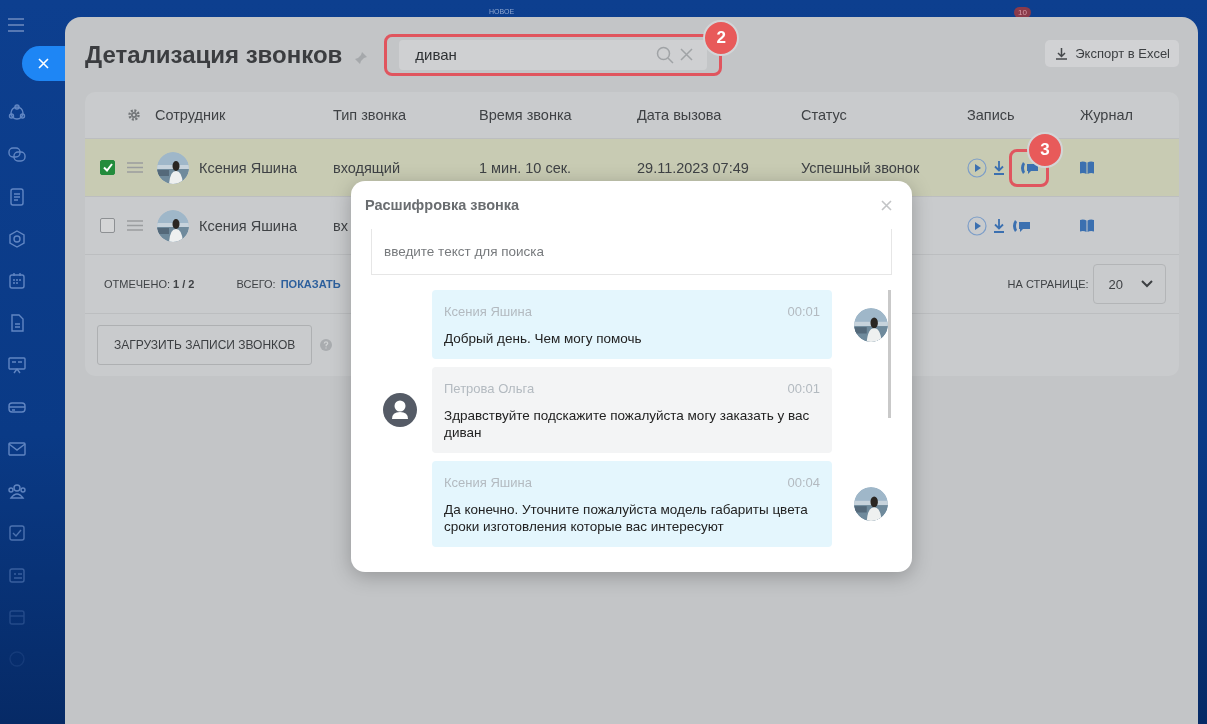 The width and height of the screenshot is (1207, 724). I want to click on export-button: Экспорт в Excel, so click(1112, 53).